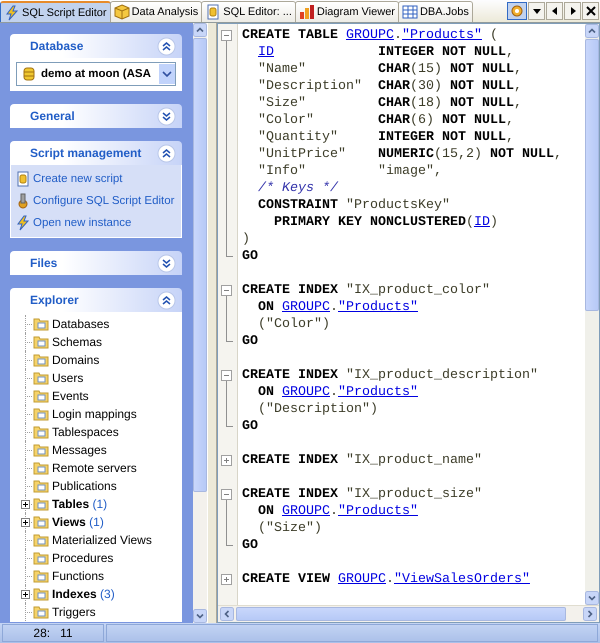  I want to click on task-link: Create new script, so click(96, 179).